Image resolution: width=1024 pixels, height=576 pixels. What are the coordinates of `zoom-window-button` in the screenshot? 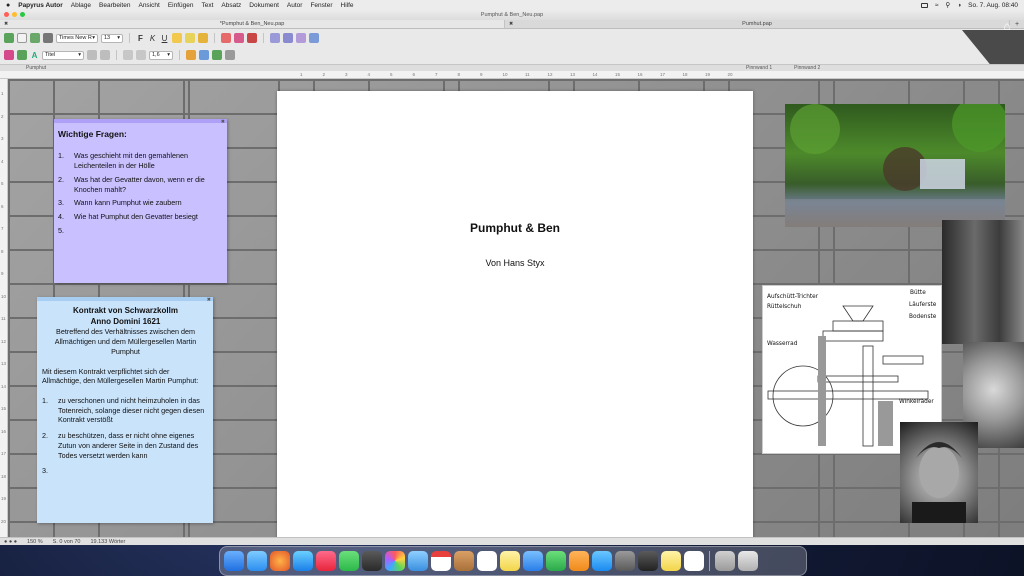 It's located at (22, 14).